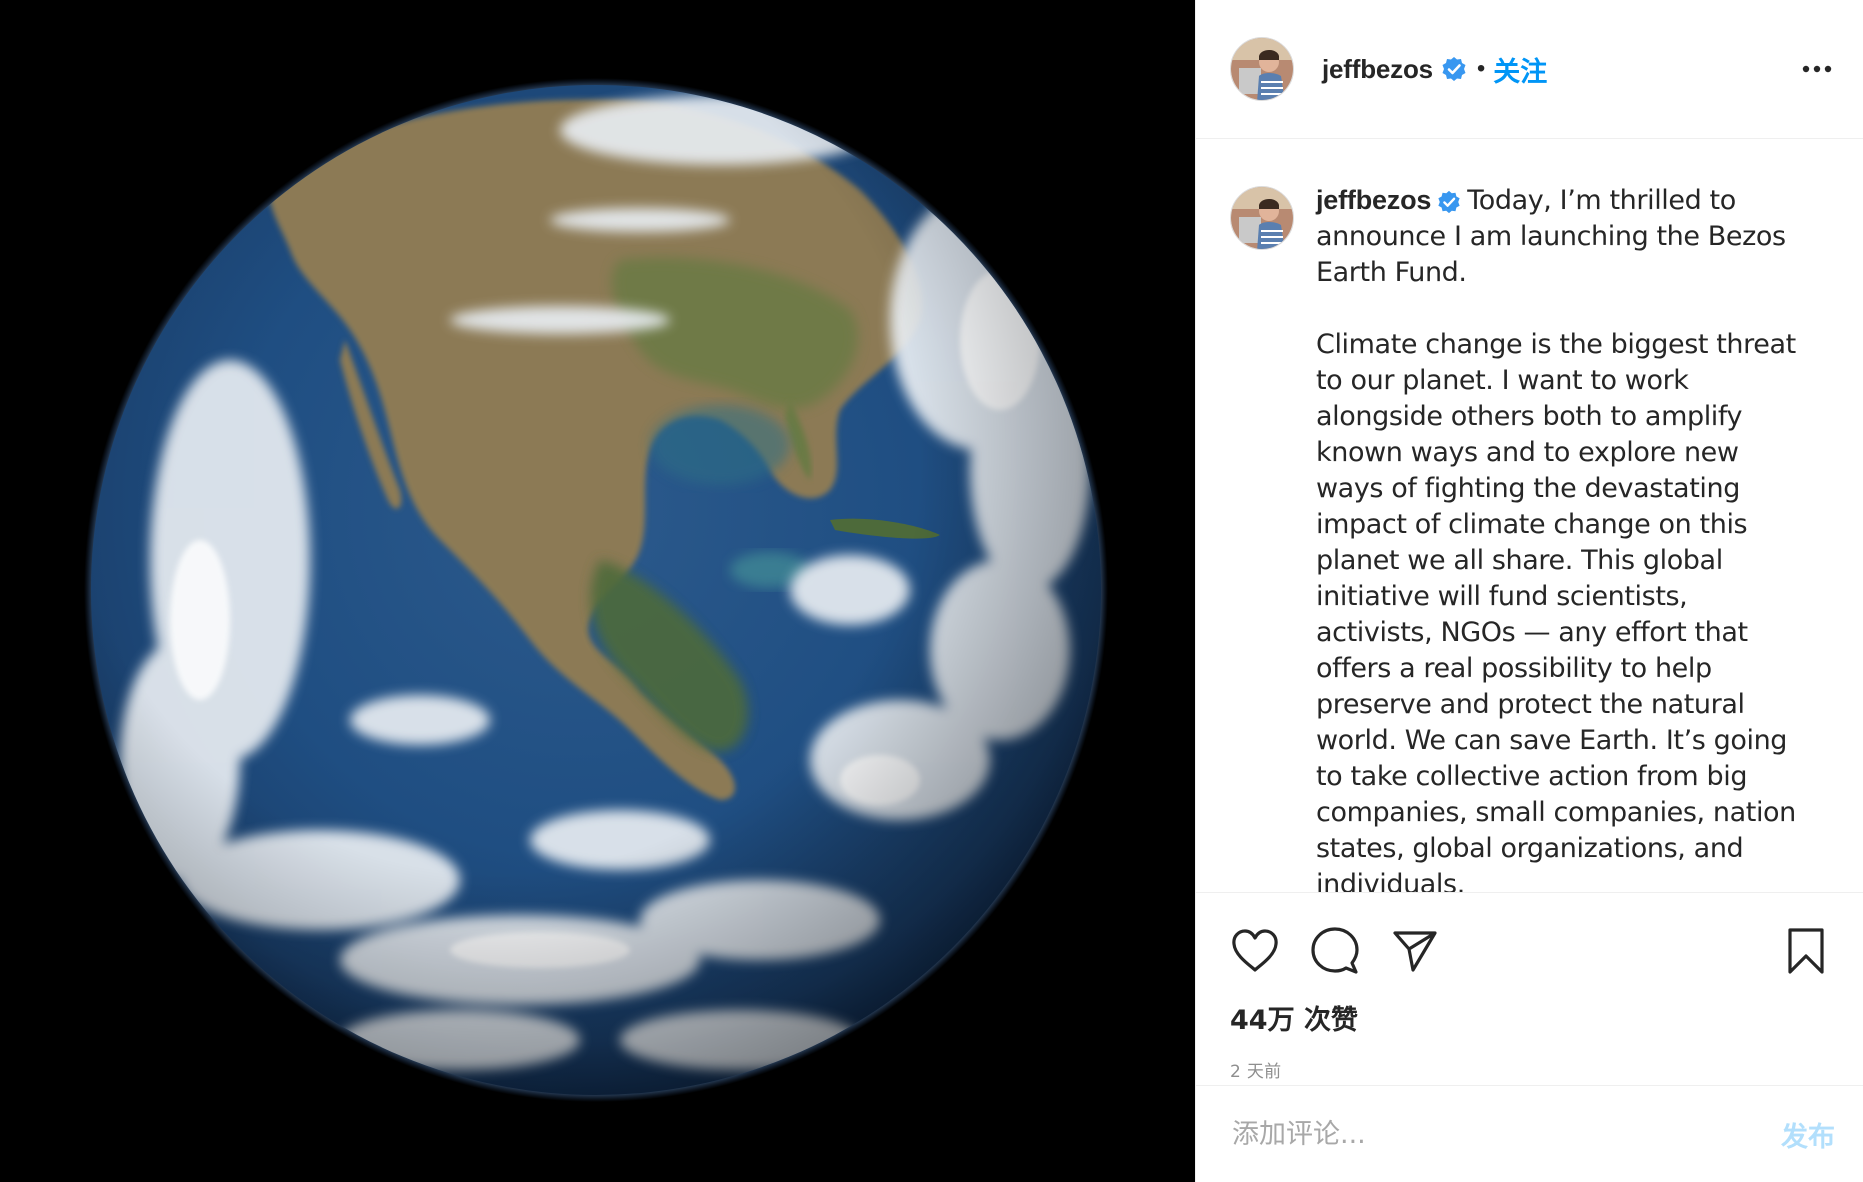  I want to click on more-options-icon, so click(1817, 69).